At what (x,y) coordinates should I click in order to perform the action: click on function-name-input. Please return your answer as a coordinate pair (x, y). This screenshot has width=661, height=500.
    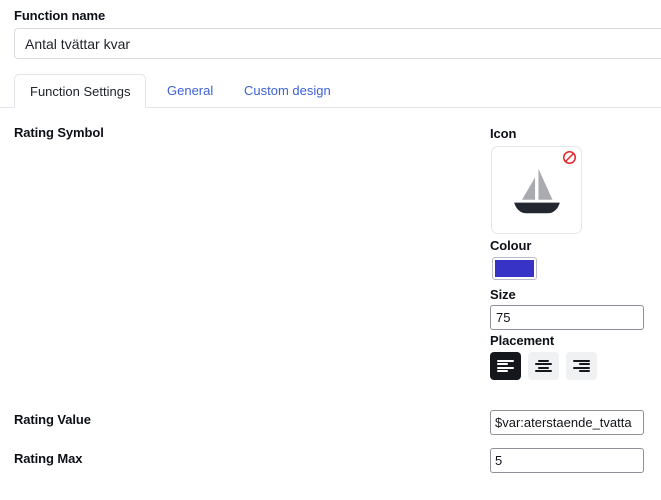
    Looking at the image, I should click on (337, 43).